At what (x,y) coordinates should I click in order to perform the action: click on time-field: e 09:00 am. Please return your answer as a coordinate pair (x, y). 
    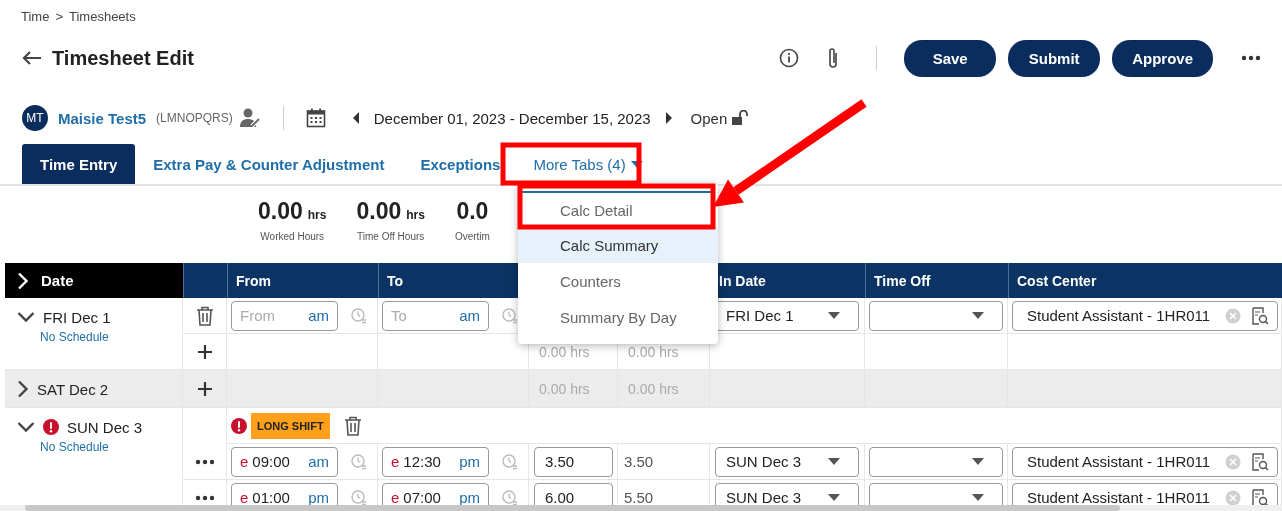
    Looking at the image, I should click on (284, 461).